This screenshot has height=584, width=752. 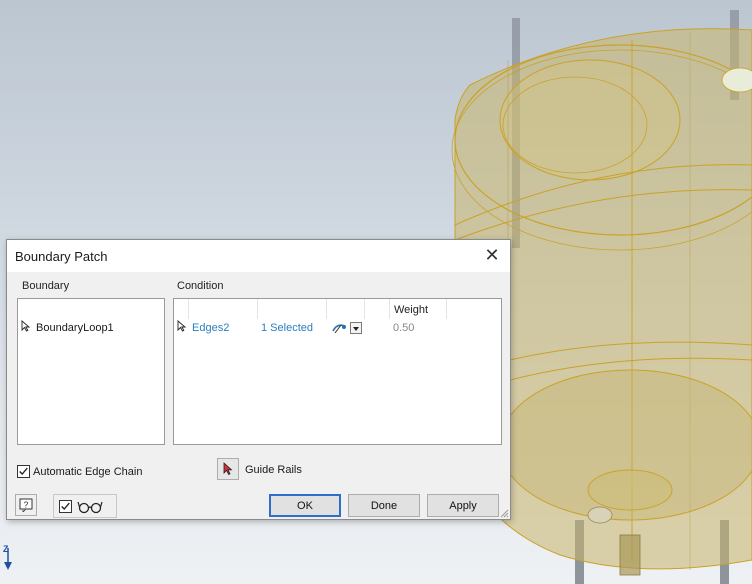 What do you see at coordinates (356, 328) in the screenshot?
I see `chevron-down-icon` at bounding box center [356, 328].